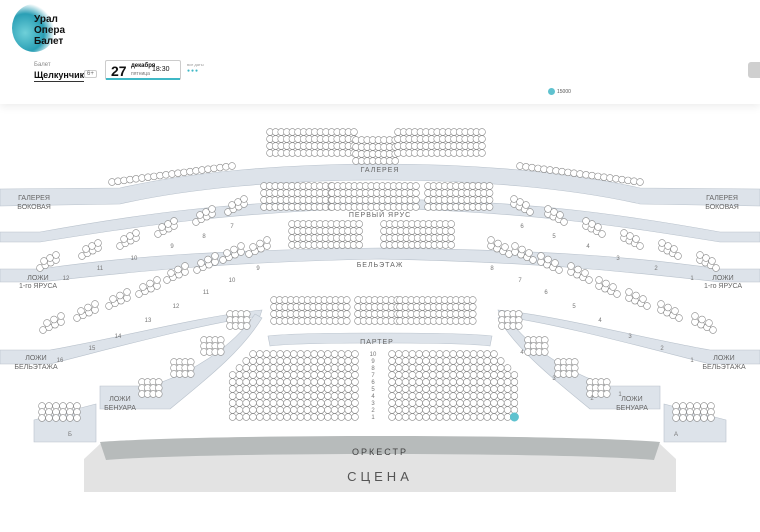 This screenshot has height=532, width=760. What do you see at coordinates (602, 234) in the screenshot?
I see `first-tier-box-seat` at bounding box center [602, 234].